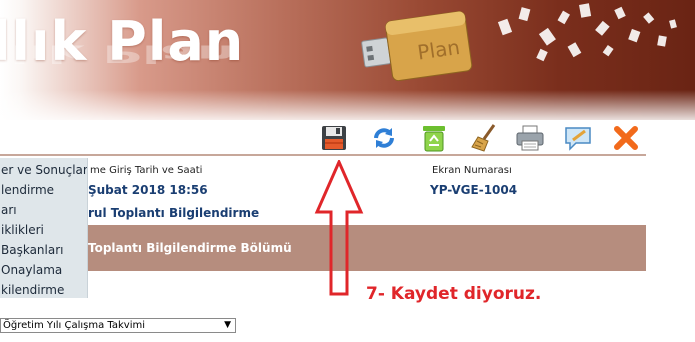 This screenshot has width=695, height=342. Describe the element at coordinates (227, 325) in the screenshot. I see `chevron-down-icon: ▼` at that location.